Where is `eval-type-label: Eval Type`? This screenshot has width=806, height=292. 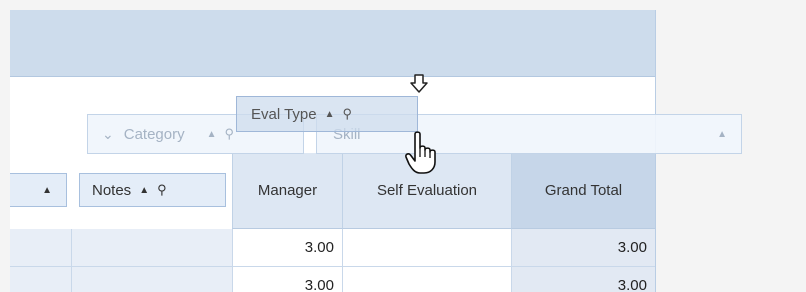
eval-type-label: Eval Type is located at coordinates (284, 114).